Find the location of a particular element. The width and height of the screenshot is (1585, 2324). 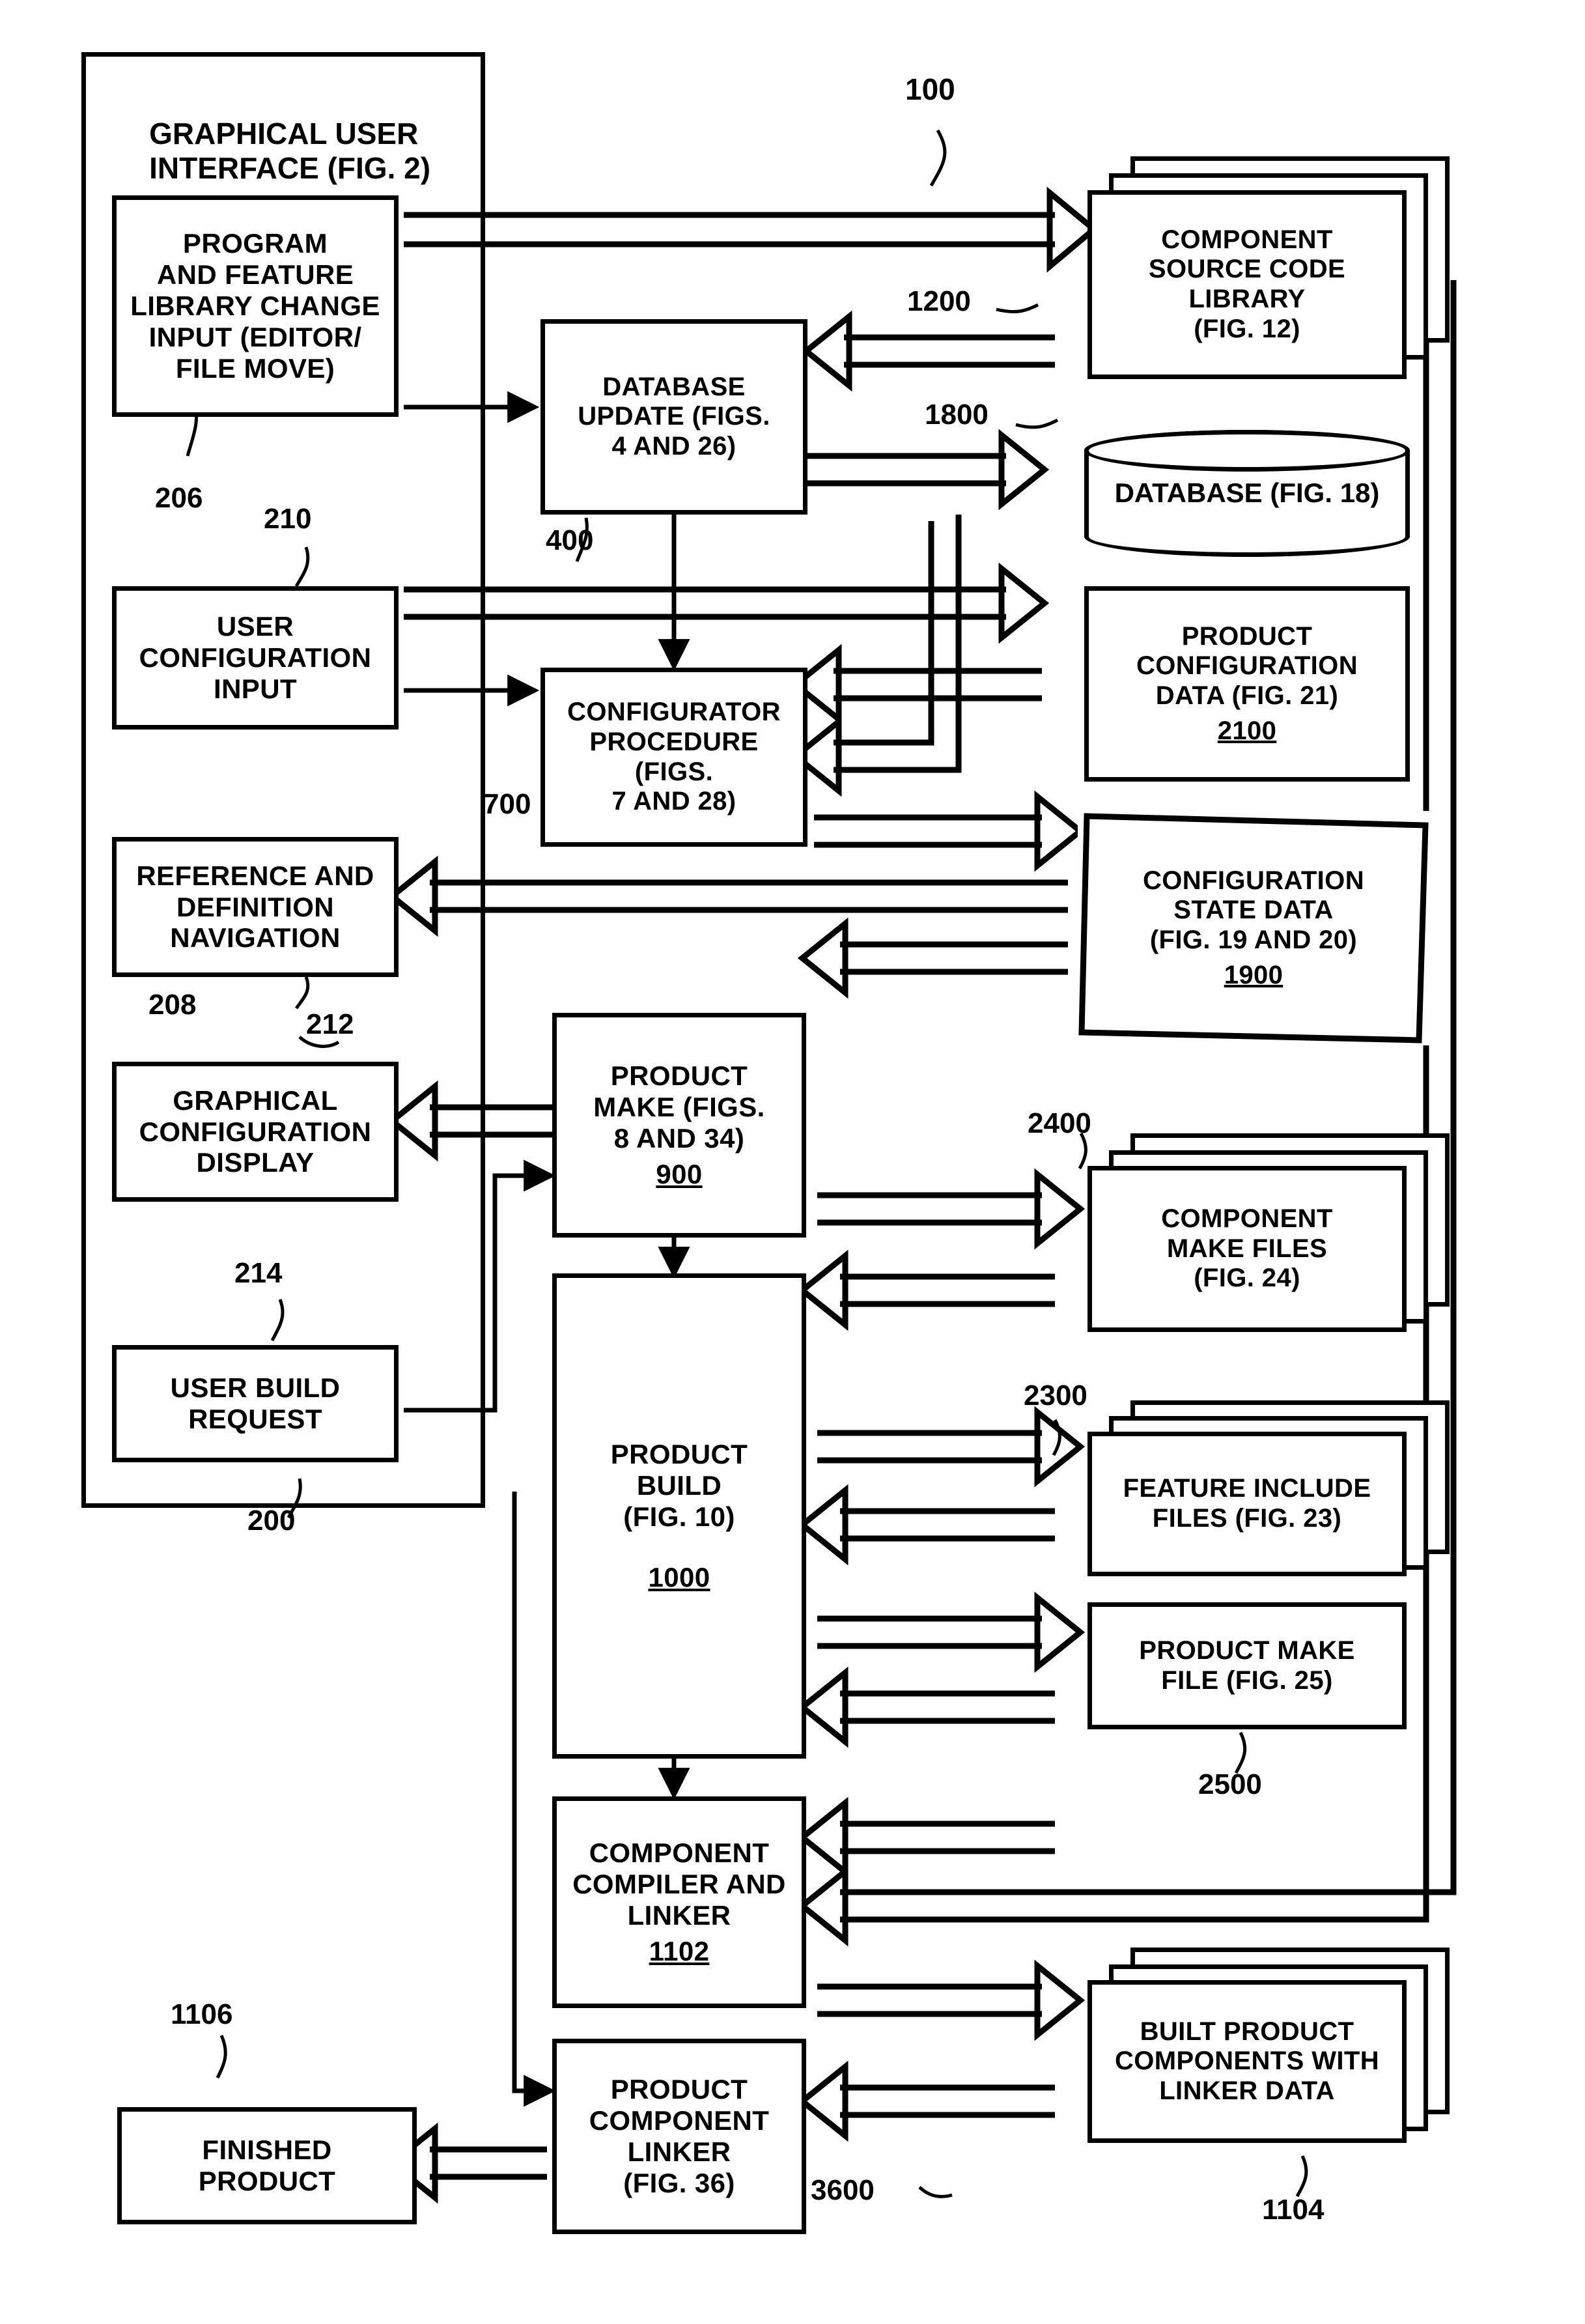

product-build-box: PRODUCT BUILD (FIG. 10) 1000 is located at coordinates (679, 1516).